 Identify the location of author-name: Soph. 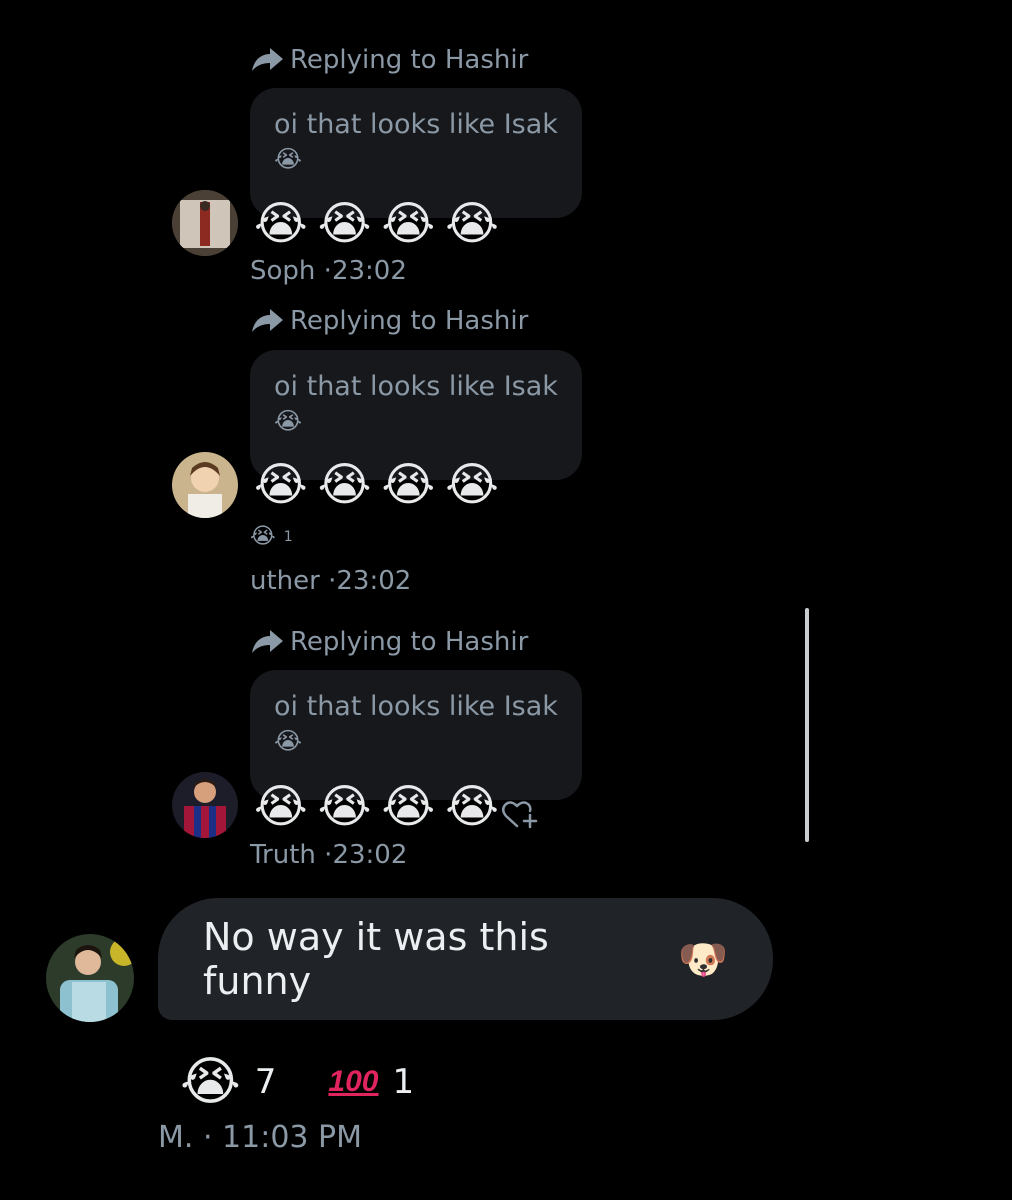
(283, 271).